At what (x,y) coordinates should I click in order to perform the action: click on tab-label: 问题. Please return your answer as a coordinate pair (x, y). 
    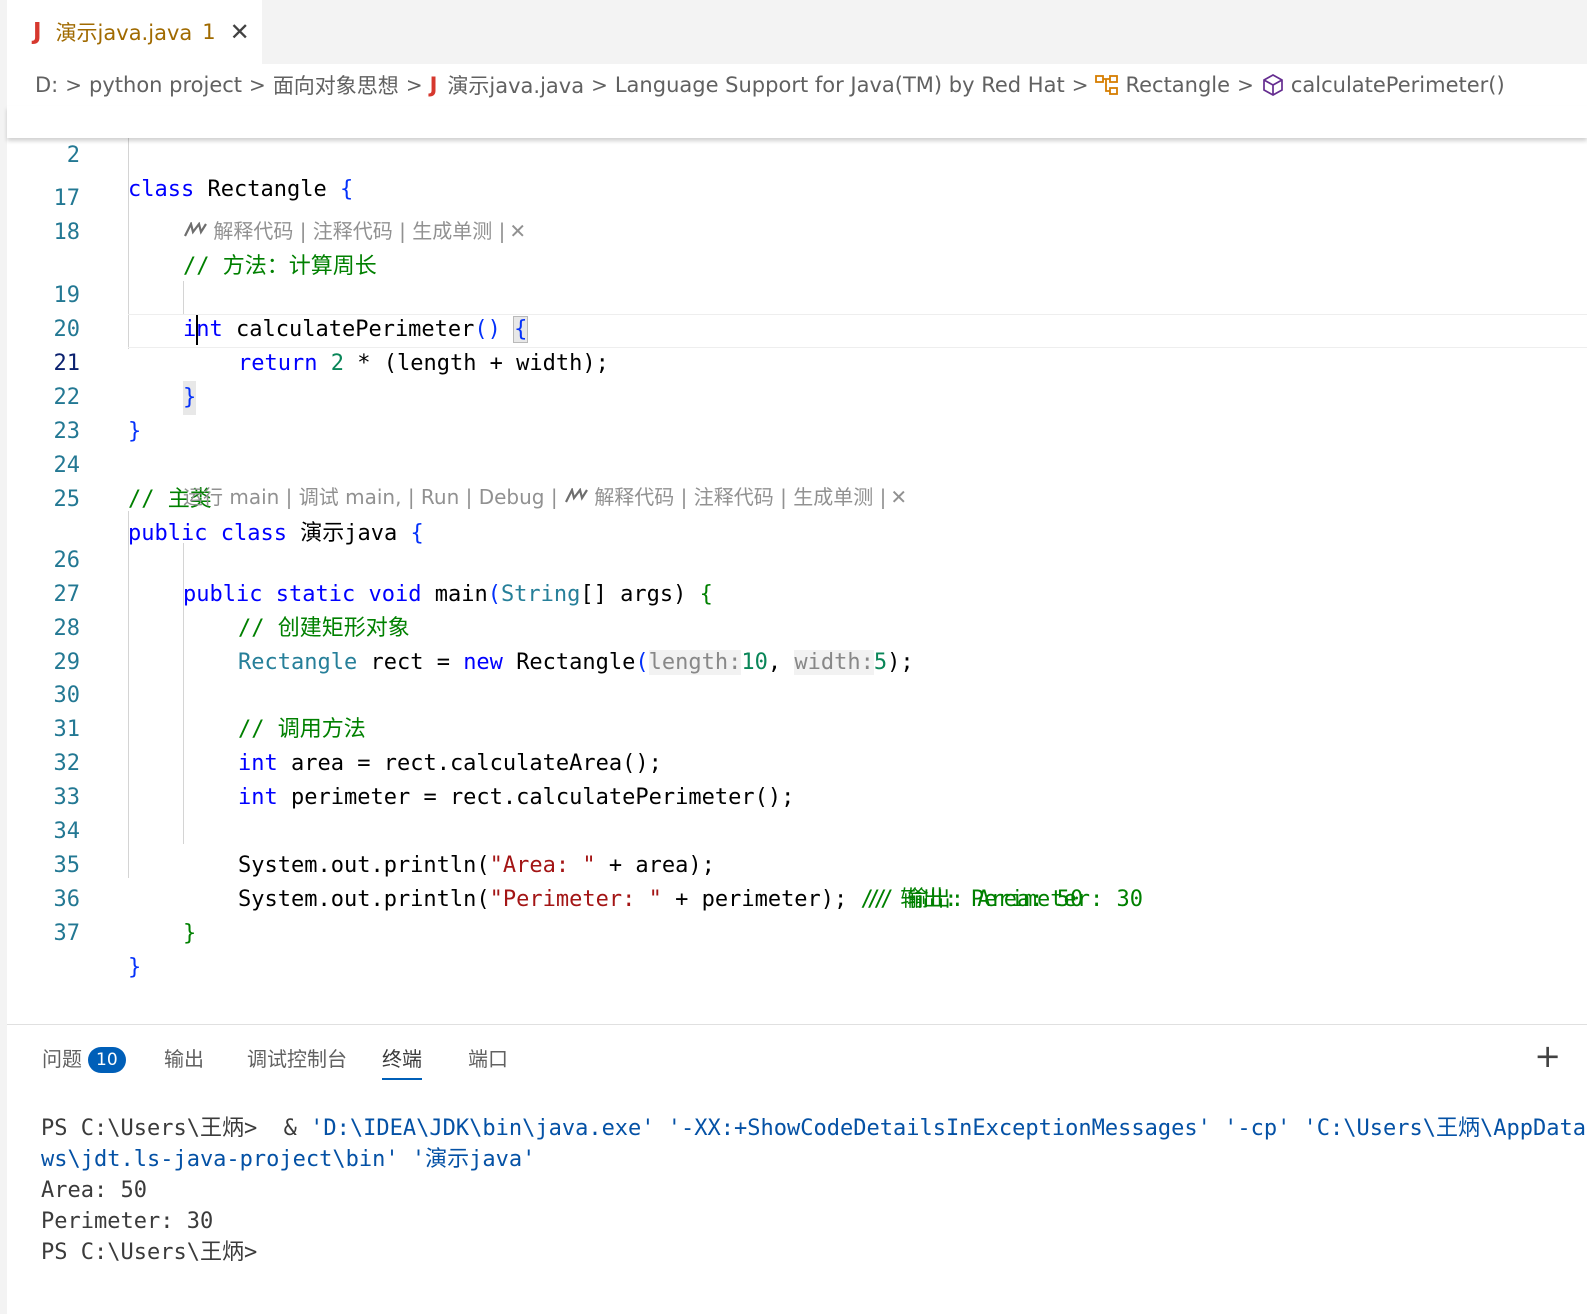
    Looking at the image, I should click on (62, 1059).